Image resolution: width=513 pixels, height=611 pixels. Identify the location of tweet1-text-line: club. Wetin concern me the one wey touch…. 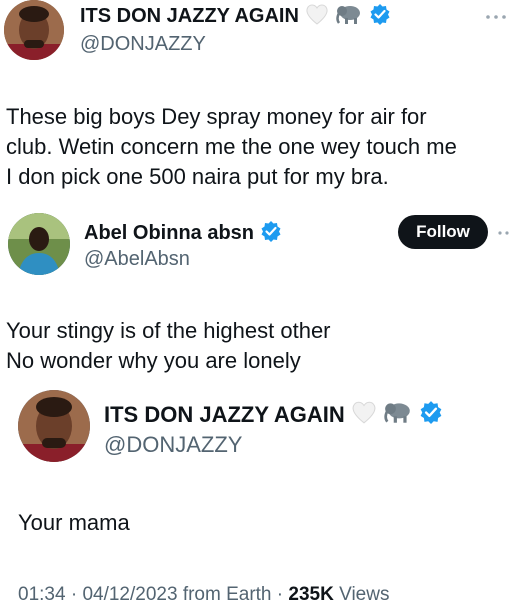
(231, 146).